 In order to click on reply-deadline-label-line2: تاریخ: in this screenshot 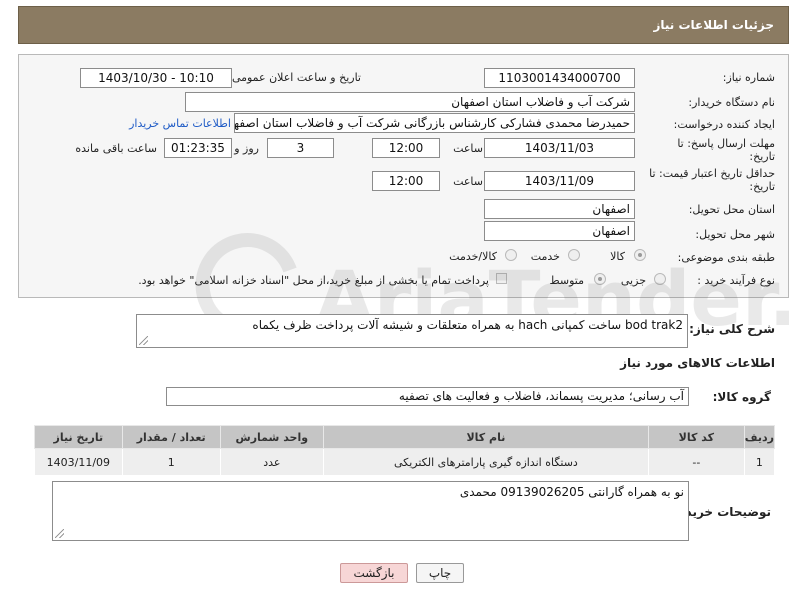, I will do `click(762, 156)`.